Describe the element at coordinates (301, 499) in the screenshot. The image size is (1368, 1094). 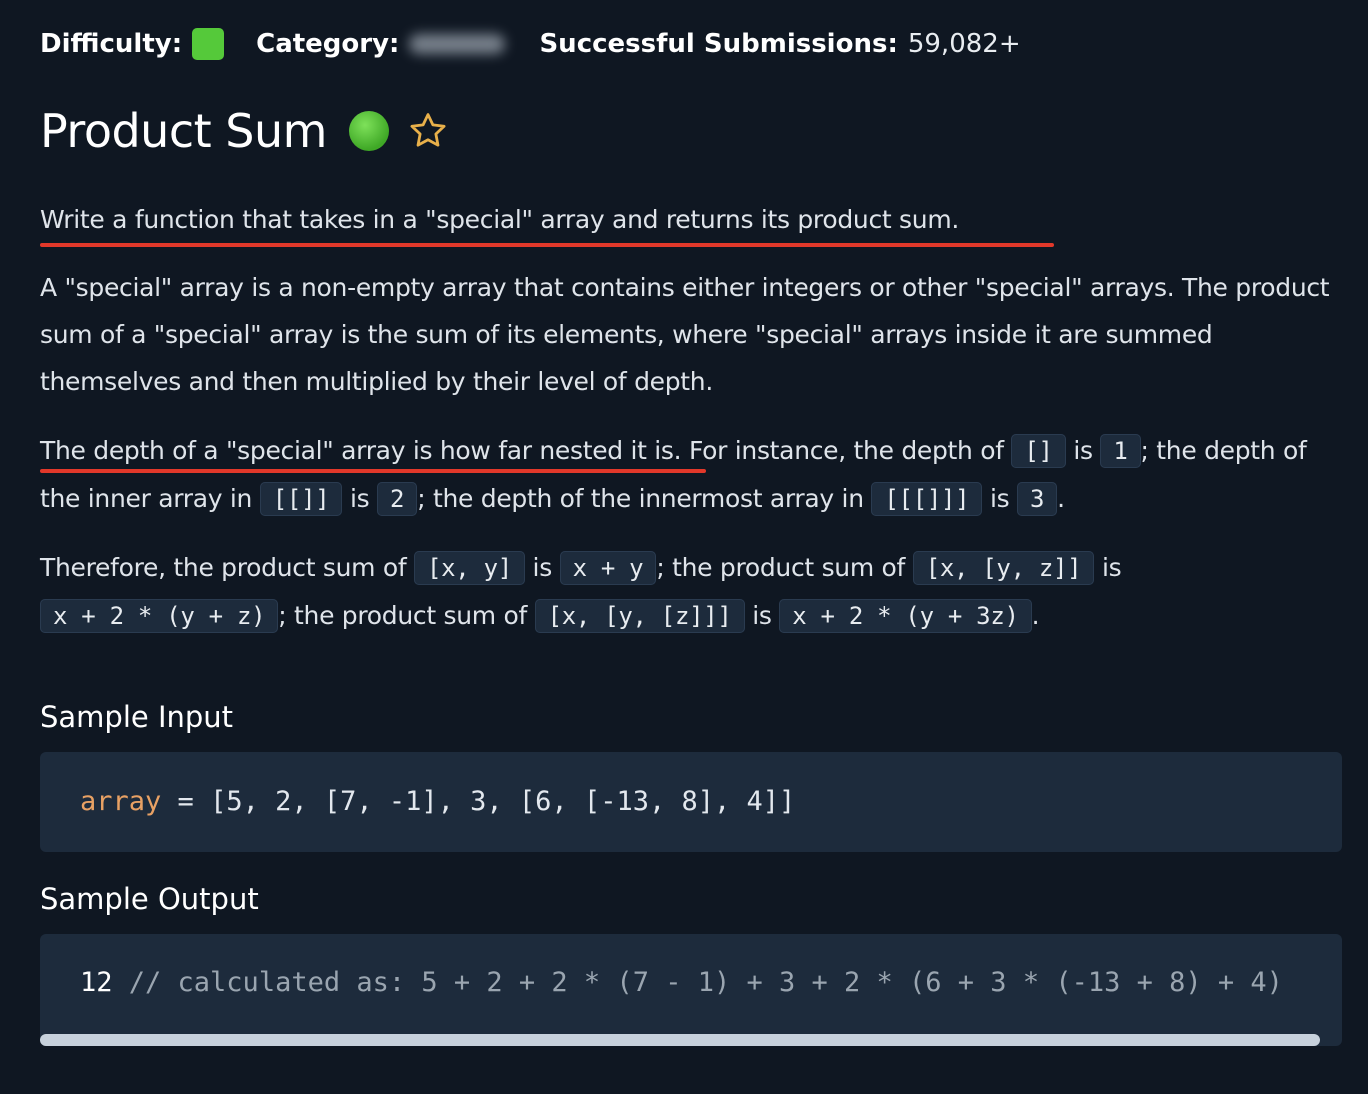
I see `inline-code: [[]]` at that location.